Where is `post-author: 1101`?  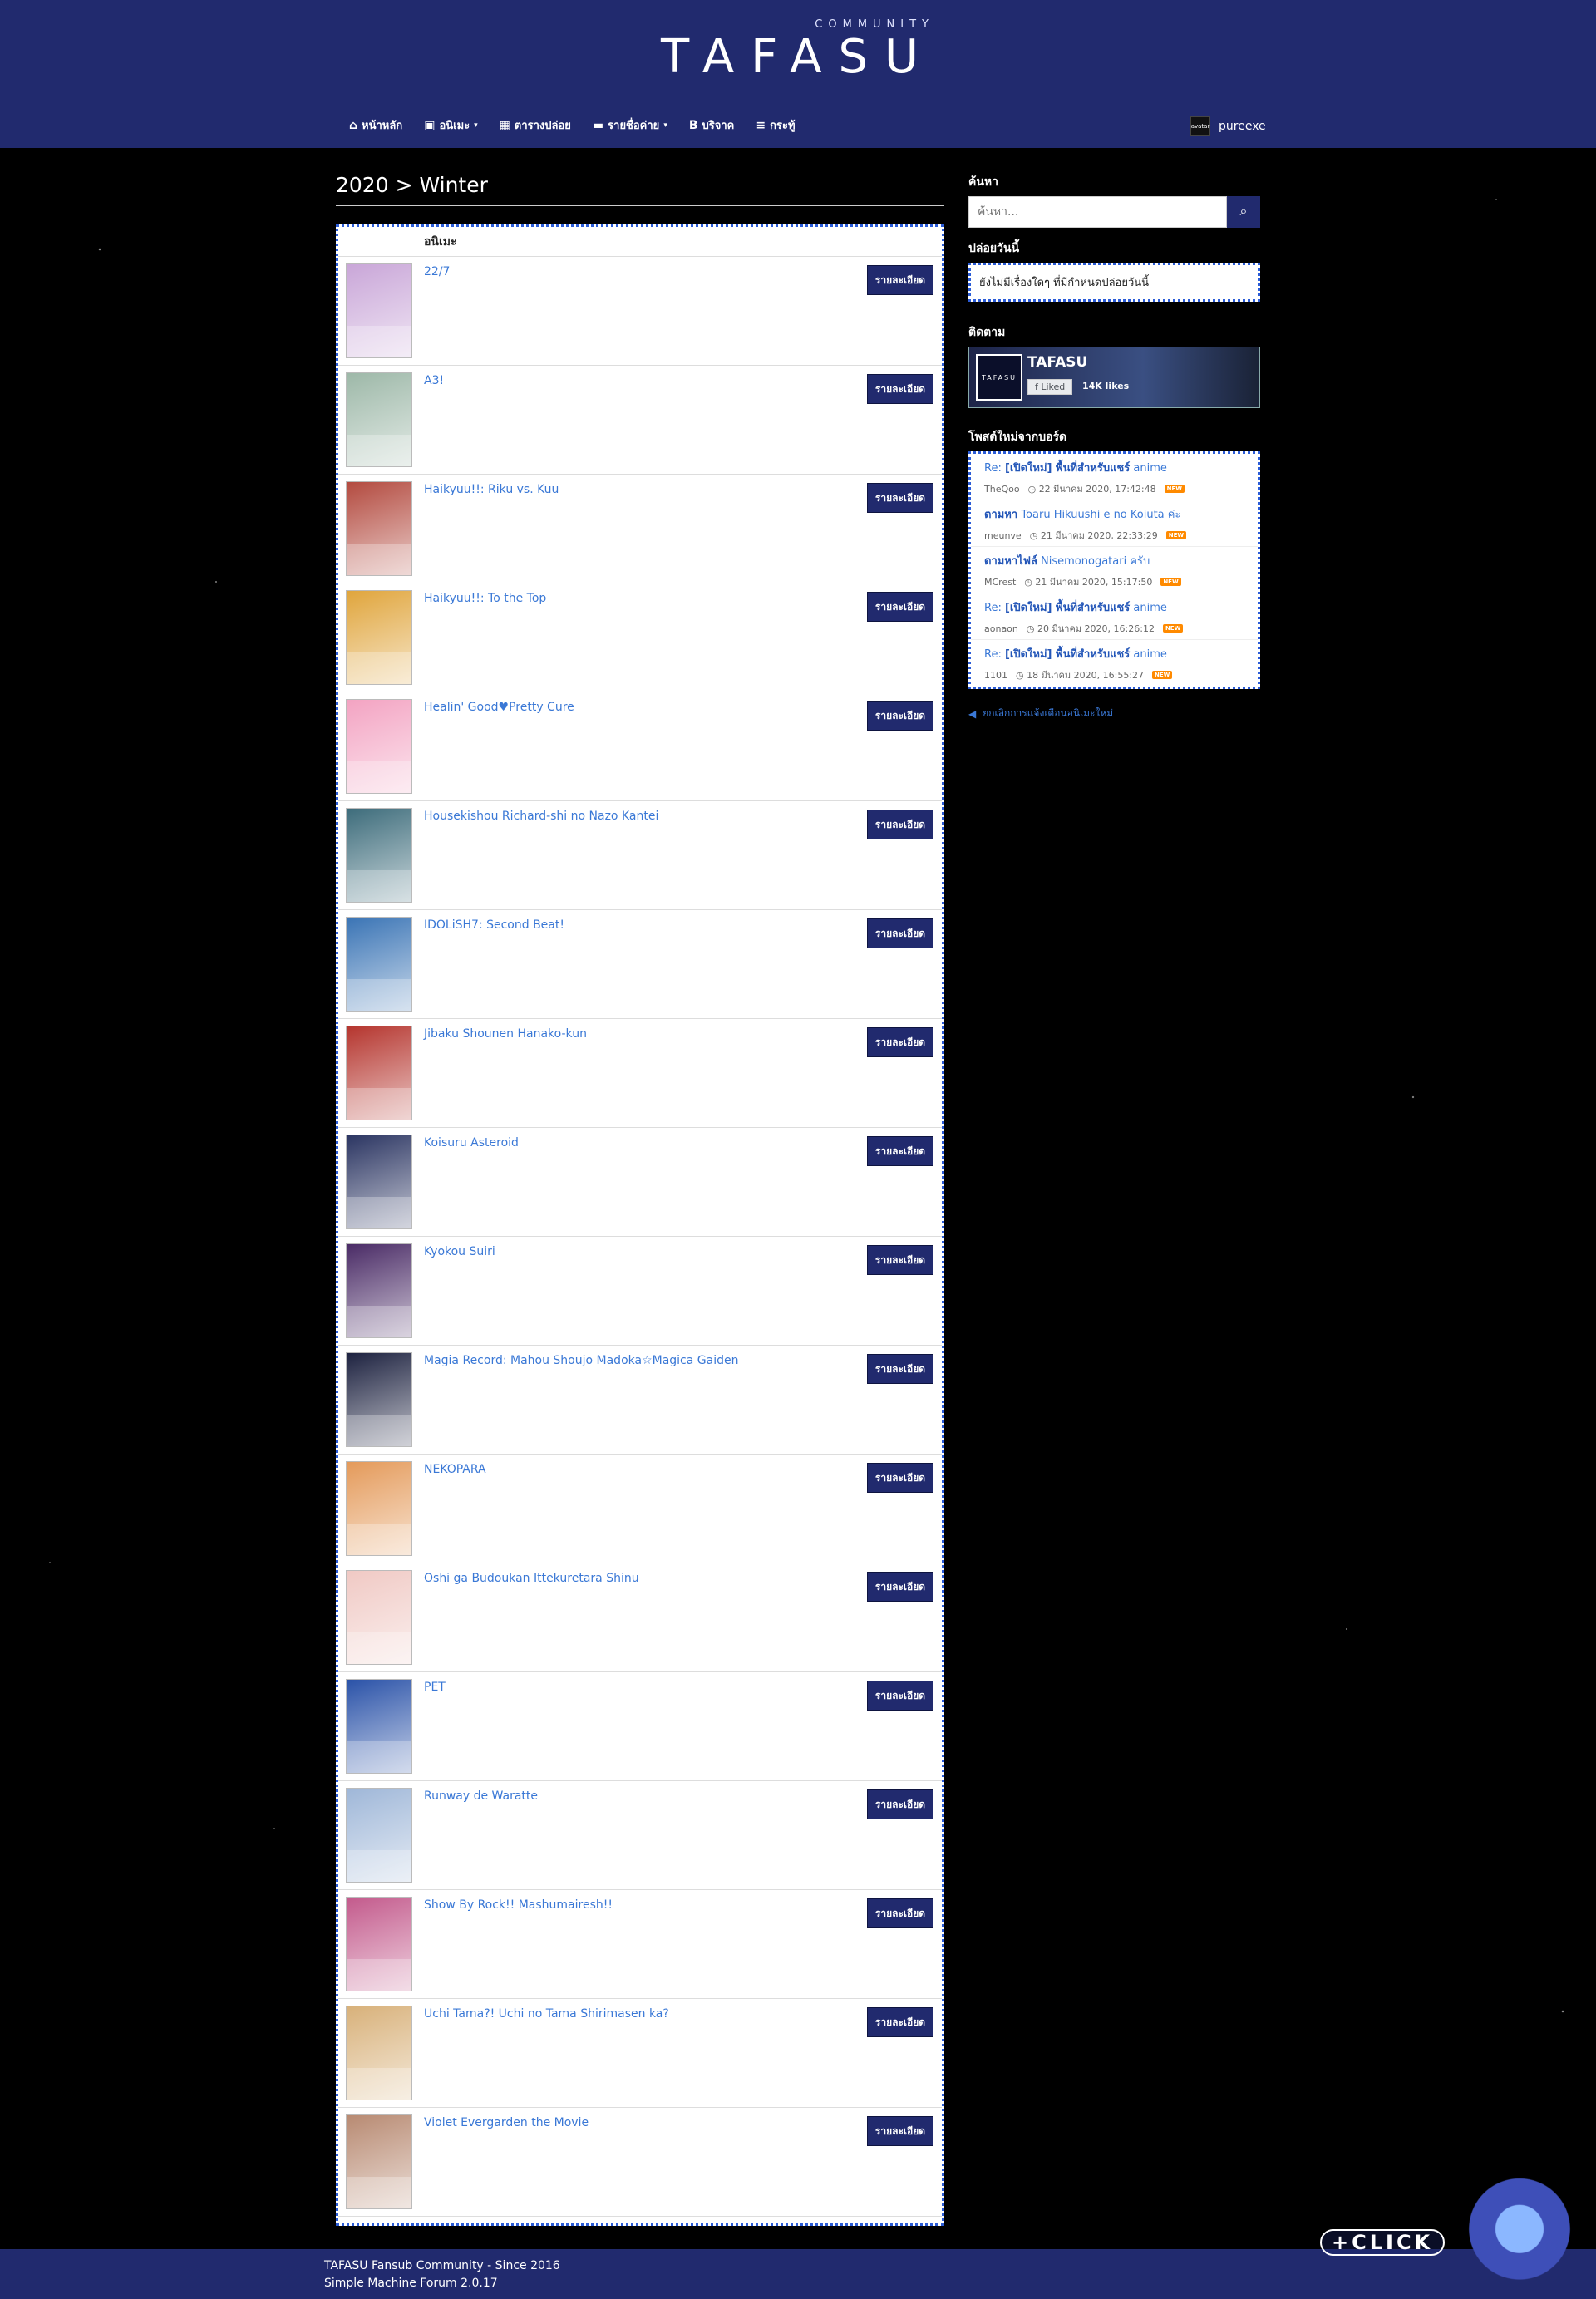
post-author: 1101 is located at coordinates (995, 675).